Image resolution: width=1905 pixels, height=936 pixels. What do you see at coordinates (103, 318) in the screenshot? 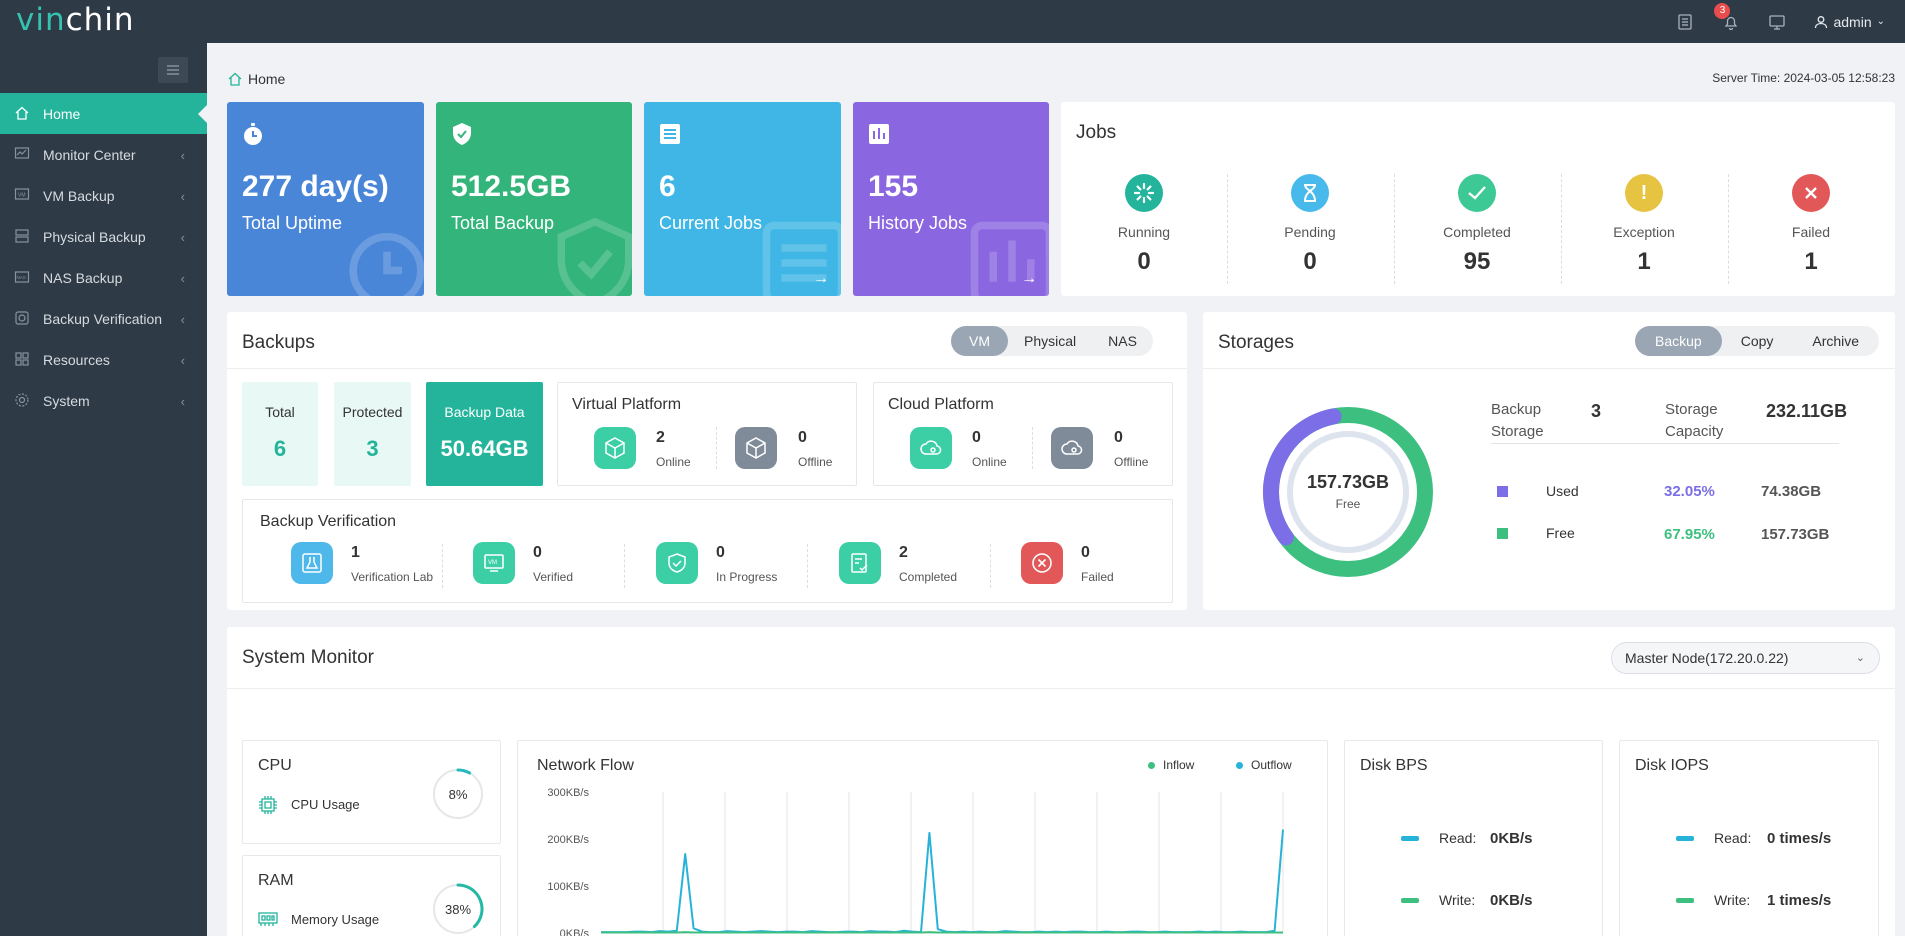
I see `sidebar-item-backup-verification: Backup Verification ‹` at bounding box center [103, 318].